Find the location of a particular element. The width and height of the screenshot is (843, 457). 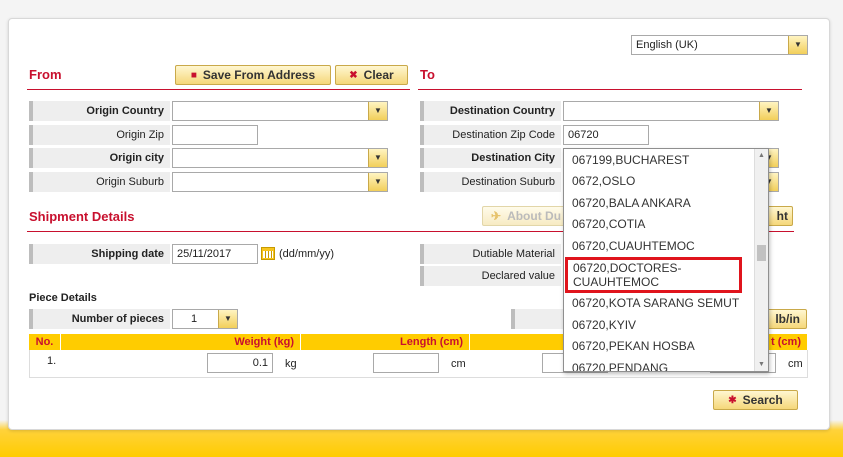

origin-city-select: ▼ is located at coordinates (280, 158).